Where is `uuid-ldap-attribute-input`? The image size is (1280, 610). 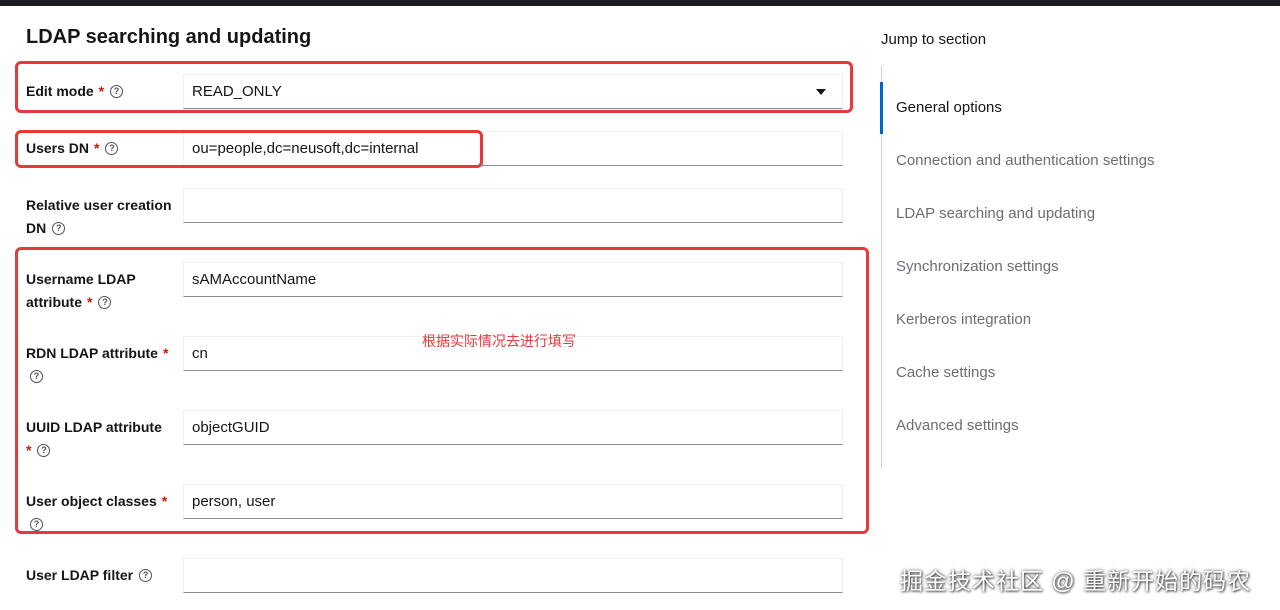
uuid-ldap-attribute-input is located at coordinates (513, 427).